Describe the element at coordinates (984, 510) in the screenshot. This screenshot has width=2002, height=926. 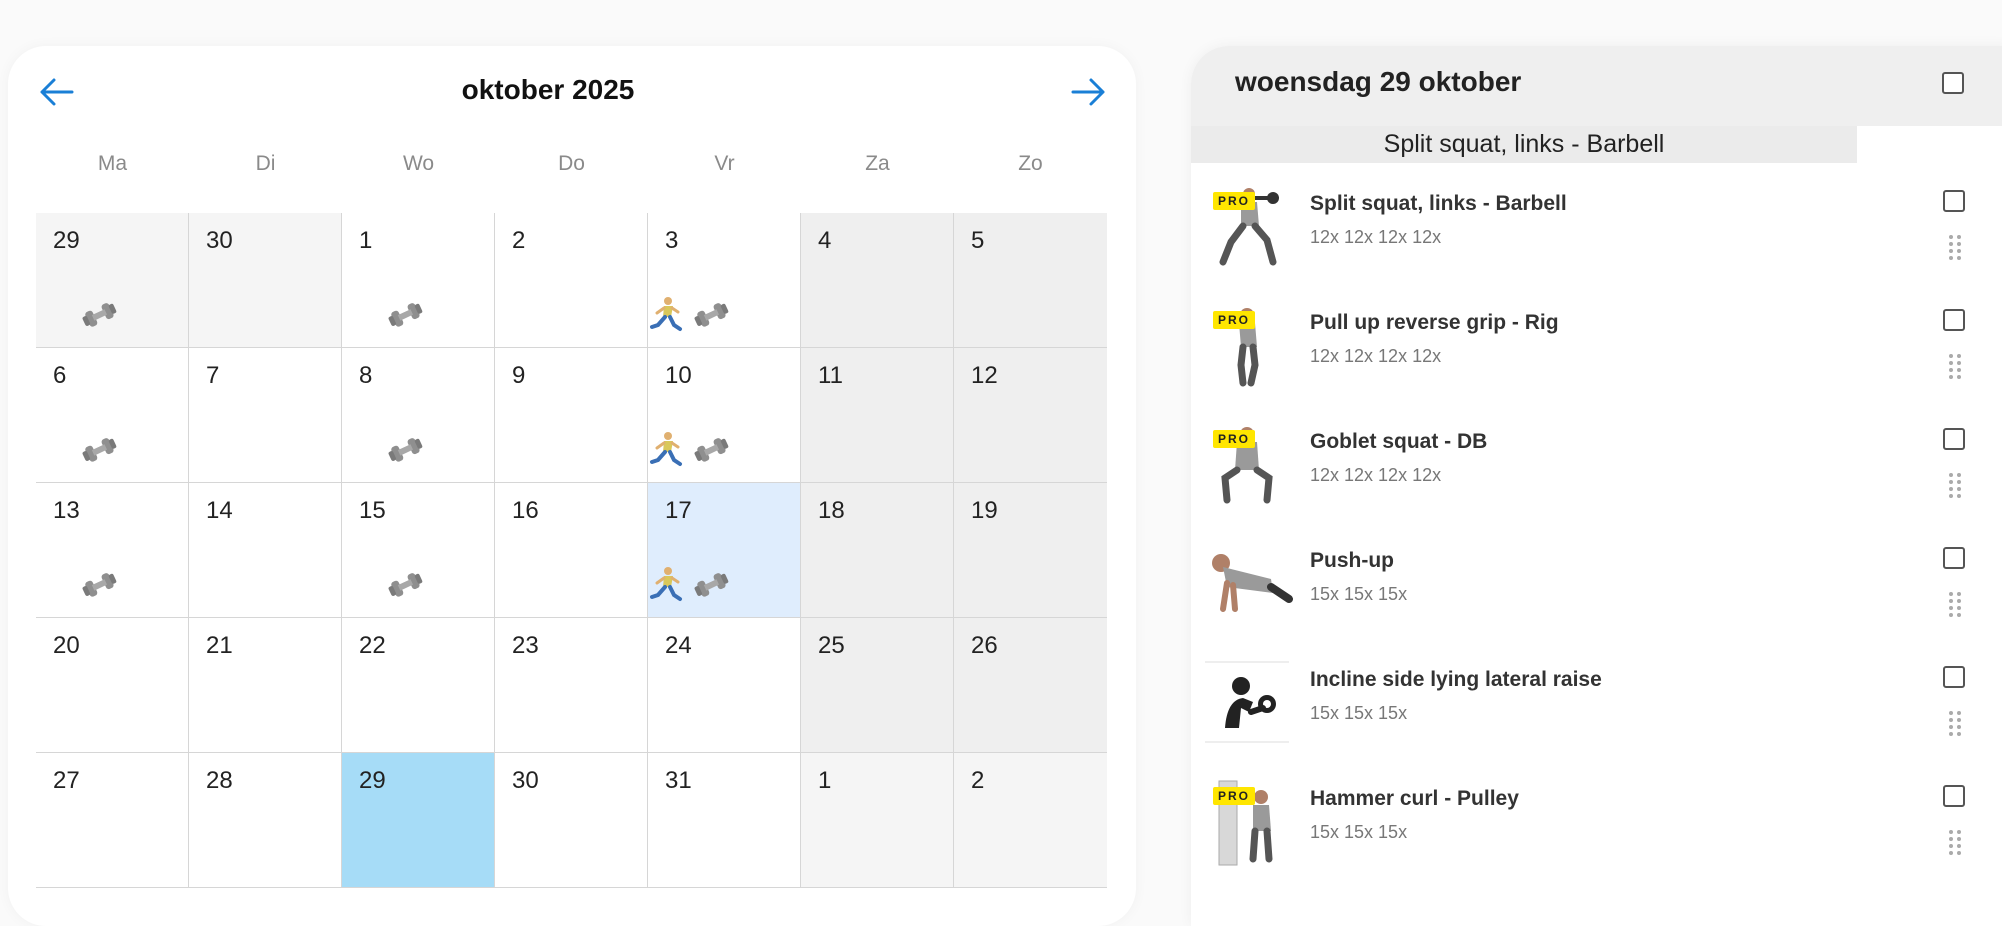
I see `day-number: 19` at that location.